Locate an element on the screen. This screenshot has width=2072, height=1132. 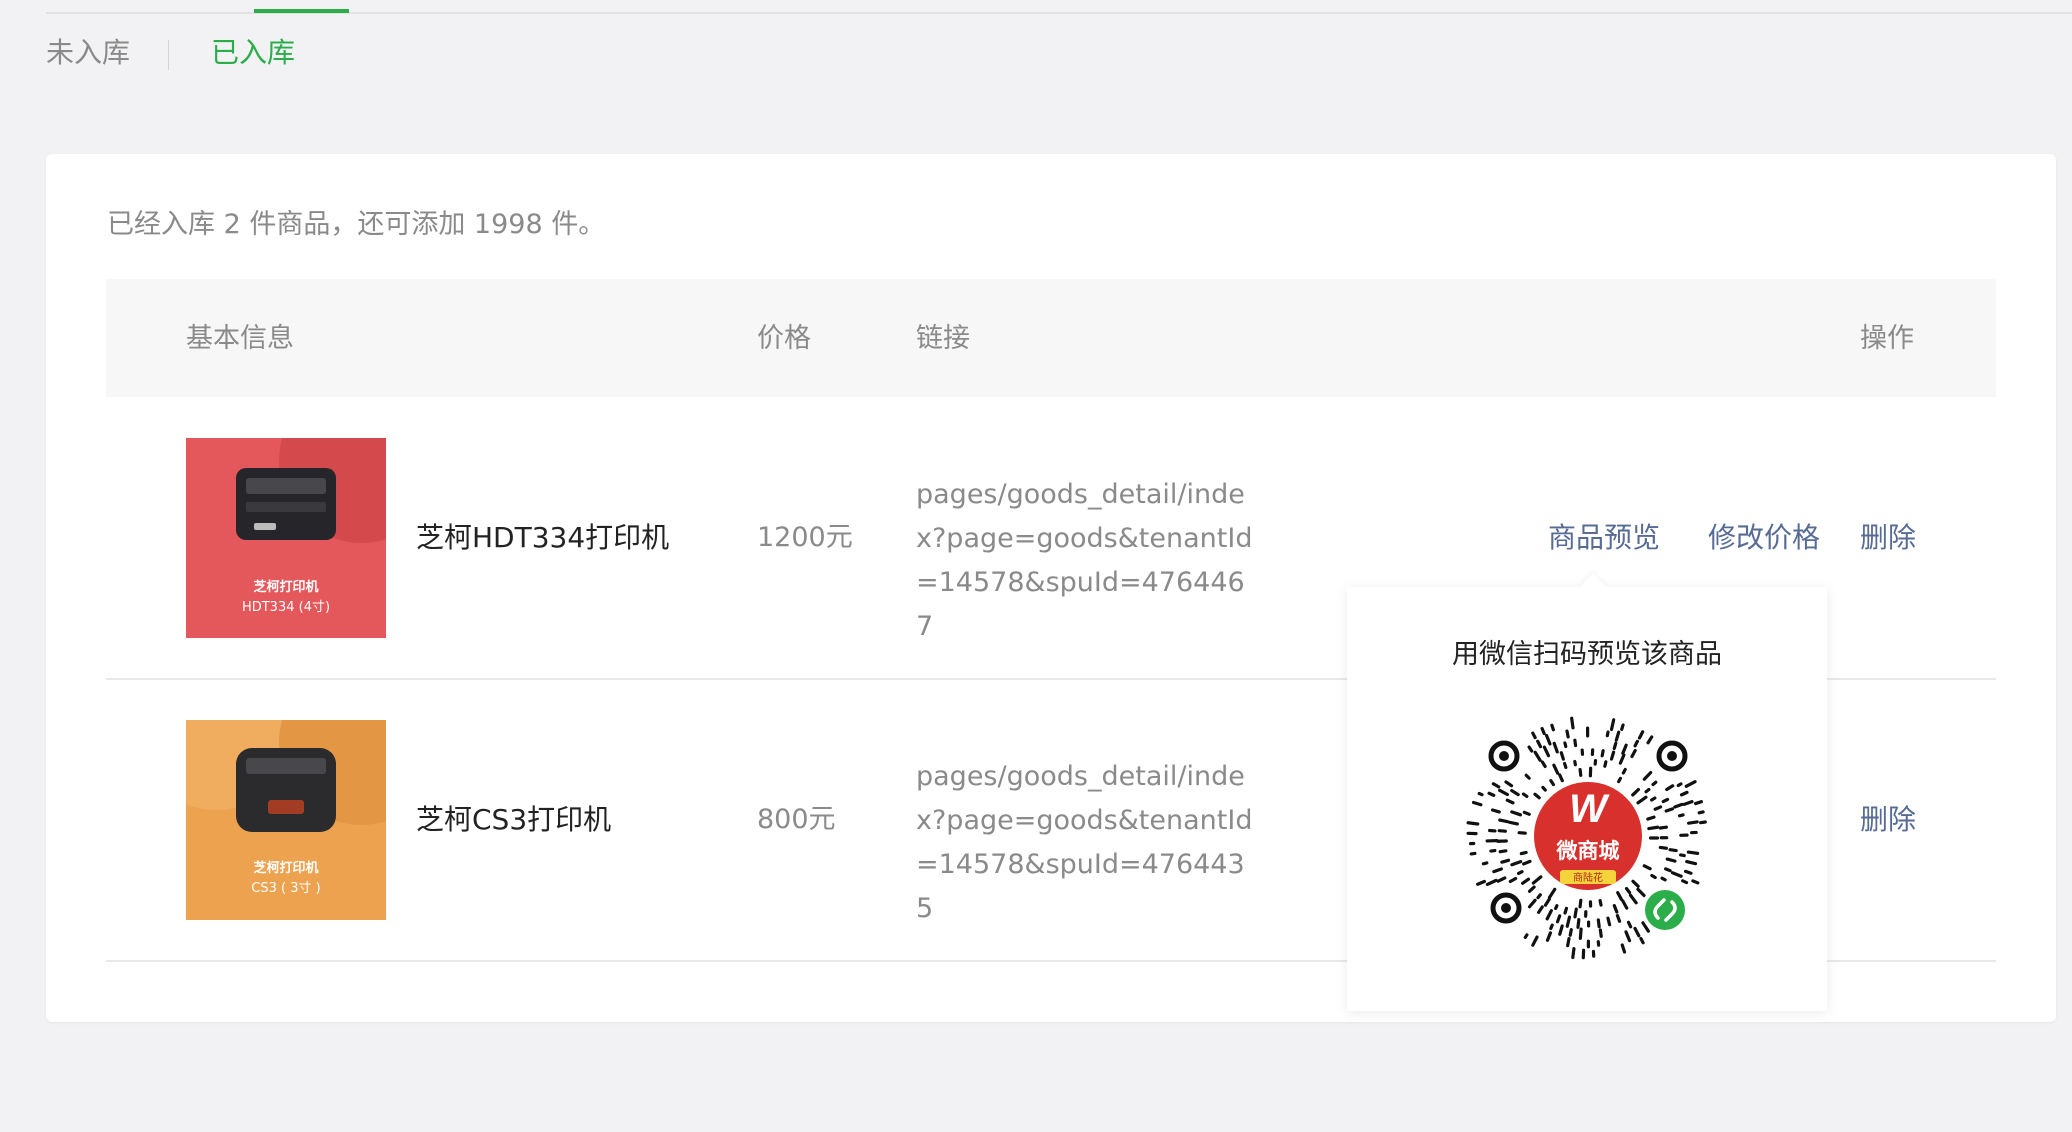
qr-finder-top-left is located at coordinates (1504, 756).